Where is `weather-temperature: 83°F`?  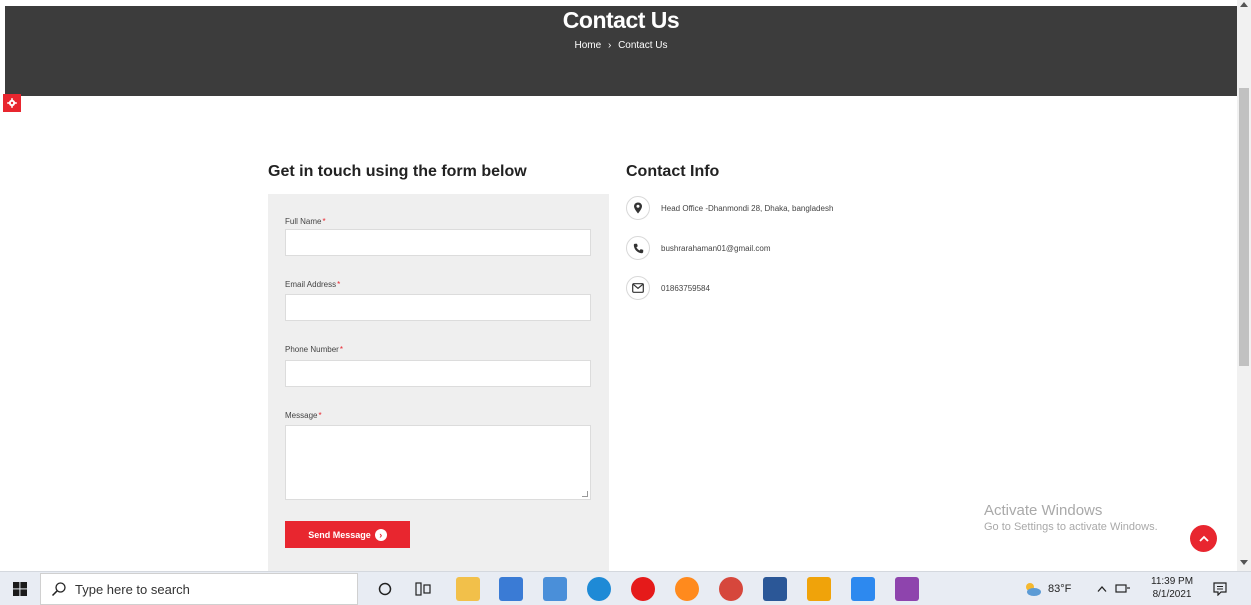
weather-temperature: 83°F is located at coordinates (1060, 589).